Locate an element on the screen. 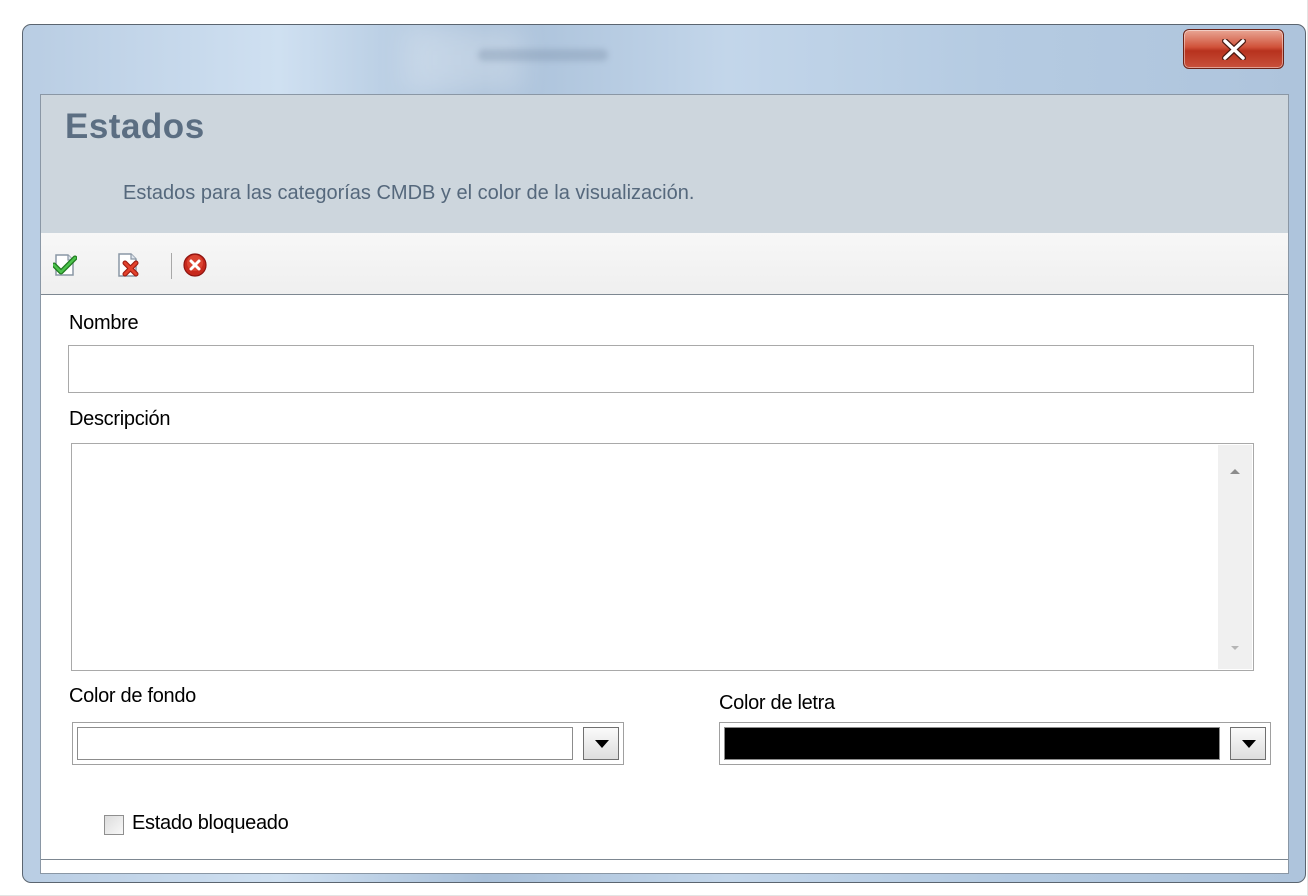 The width and height of the screenshot is (1308, 896). color-letra-dropdown-button is located at coordinates (1248, 743).